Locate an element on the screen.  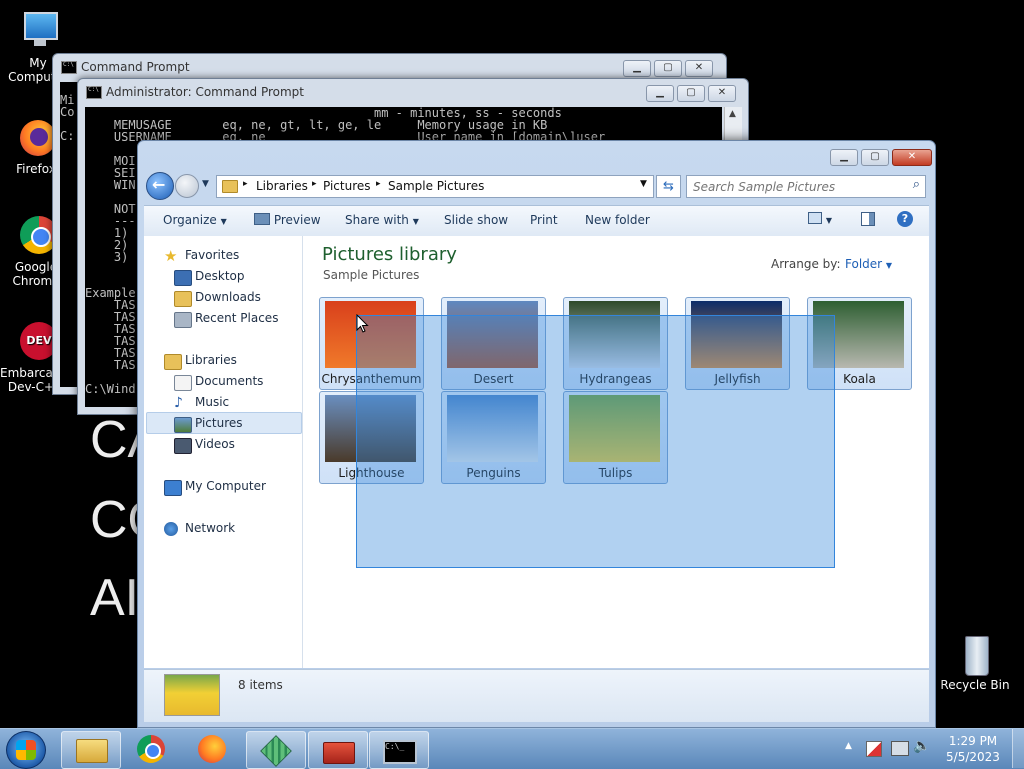
new-folder-button: New folder is located at coordinates (617, 220).